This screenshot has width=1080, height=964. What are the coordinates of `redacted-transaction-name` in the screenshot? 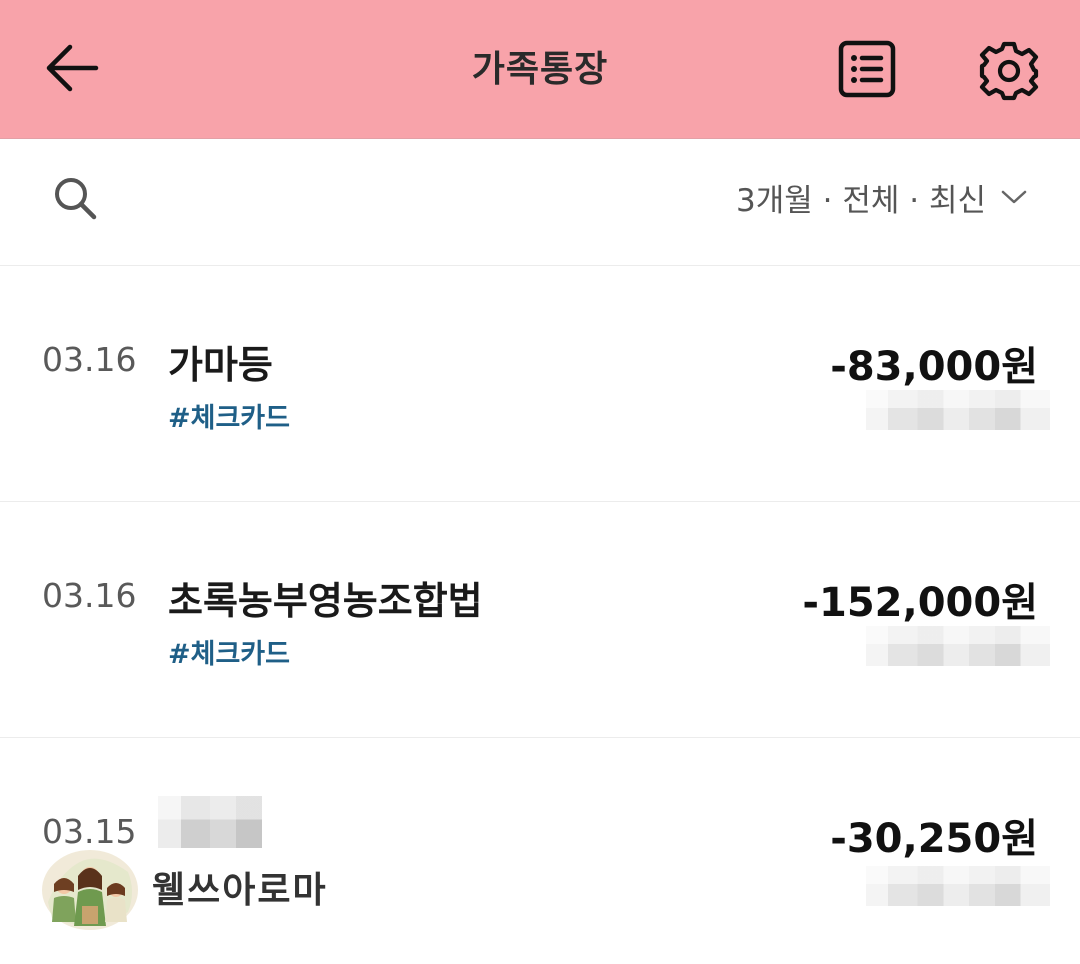 It's located at (210, 822).